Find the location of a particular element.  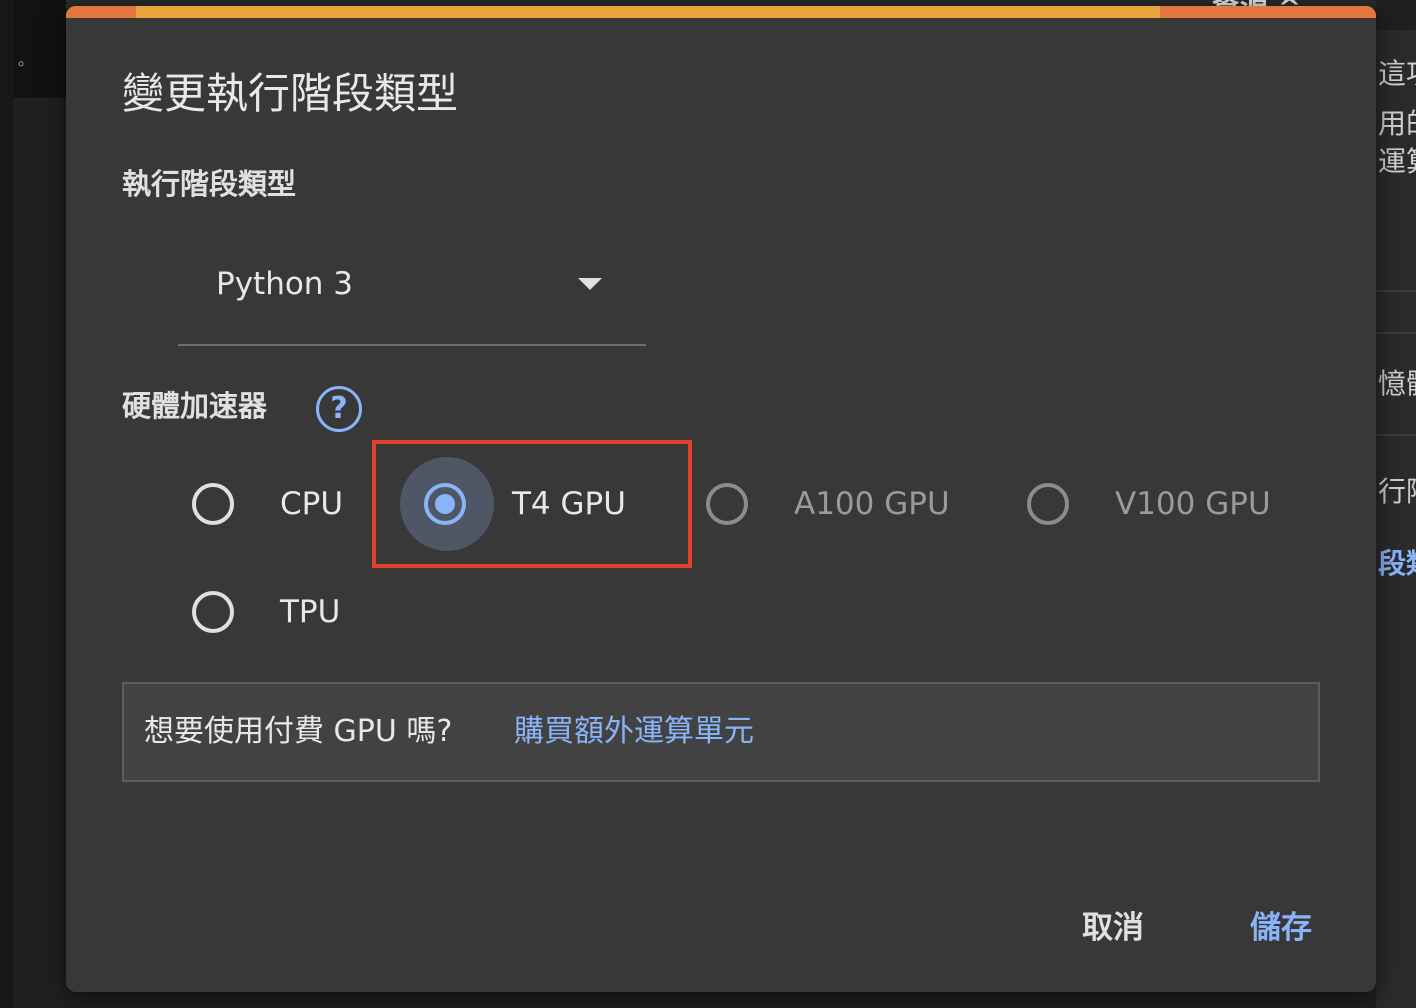

accelerator-option-cpu: CPU is located at coordinates (280, 504).